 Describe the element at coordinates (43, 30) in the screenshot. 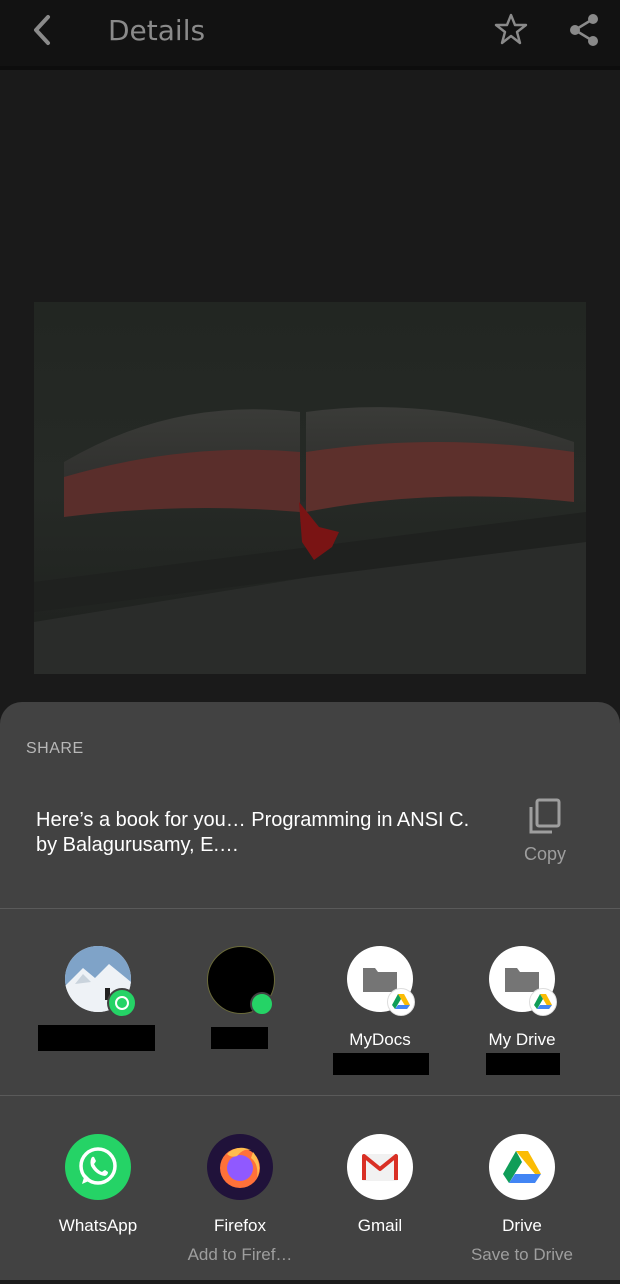

I see `back-arrow-icon` at that location.